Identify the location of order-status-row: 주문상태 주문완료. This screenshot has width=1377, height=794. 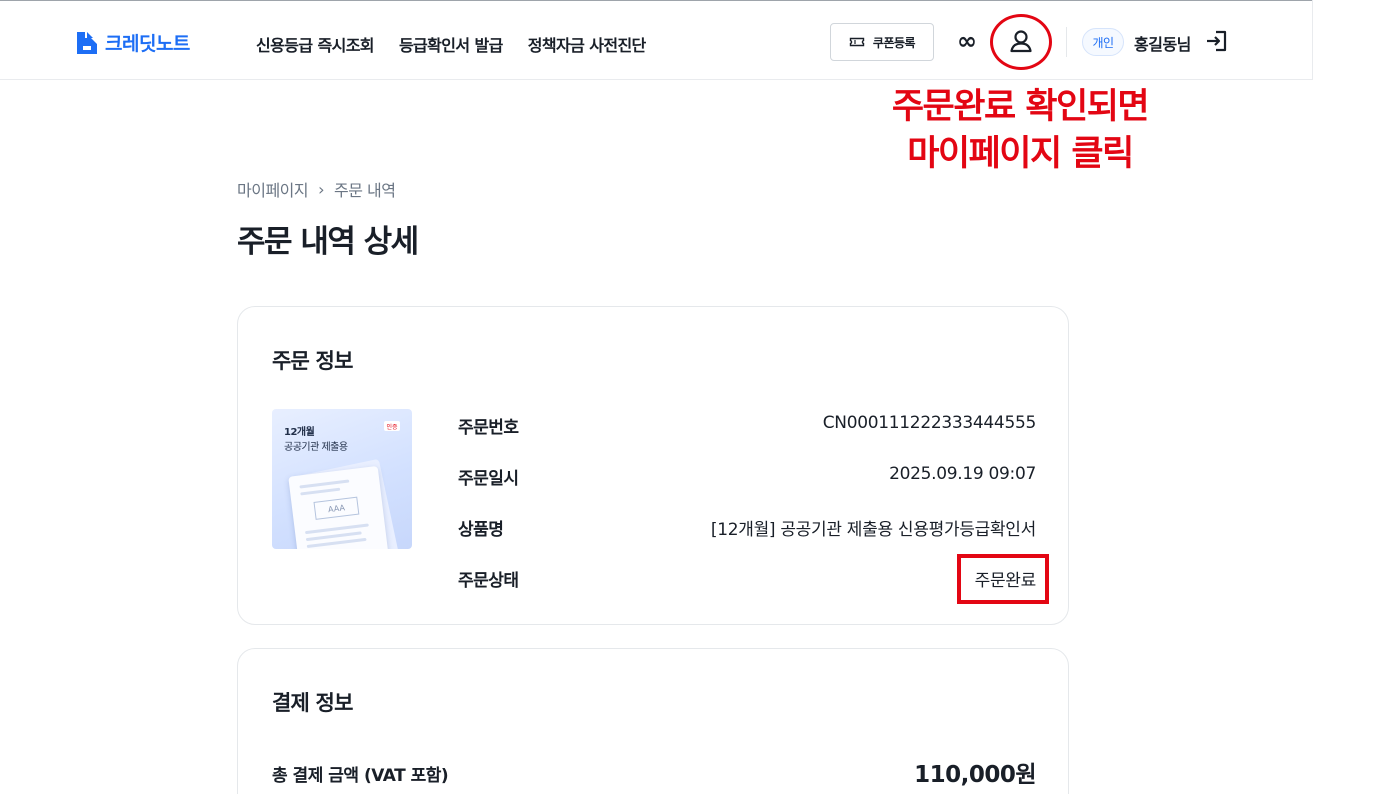
(753, 583).